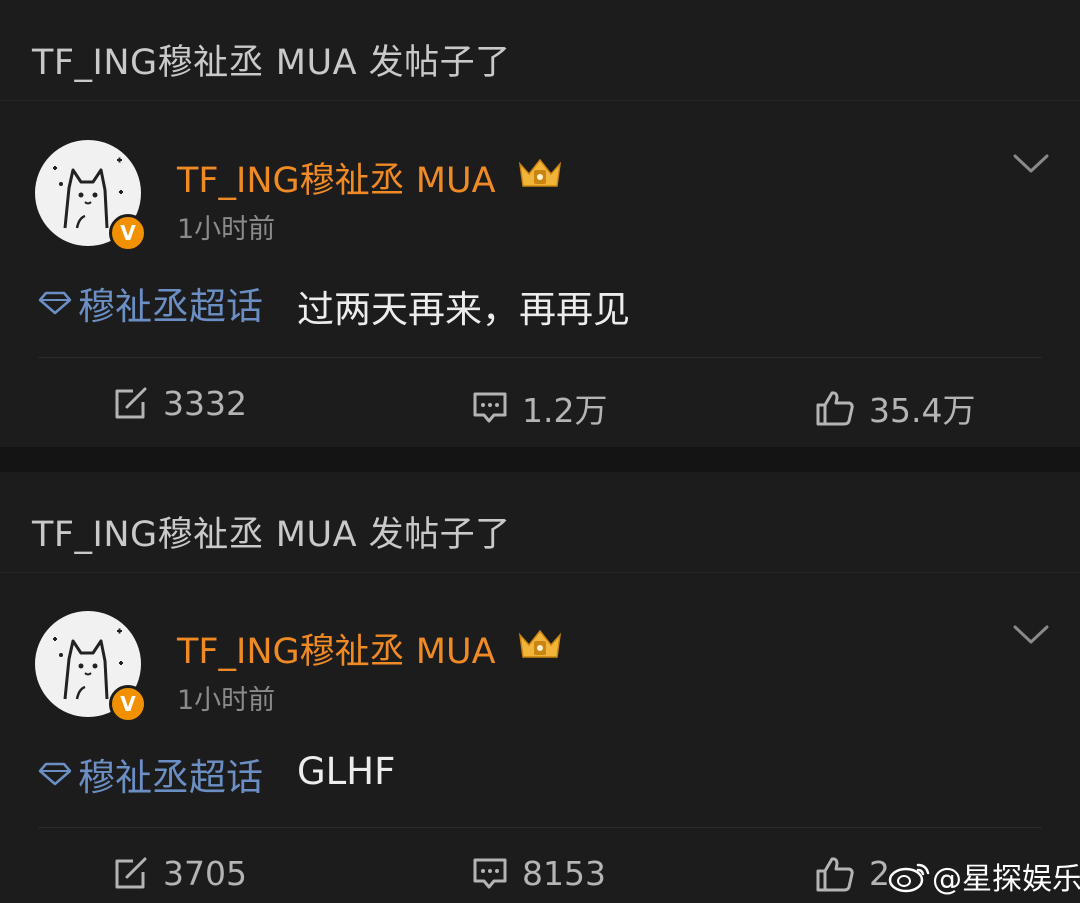 The width and height of the screenshot is (1080, 903). I want to click on comment-button: 8153, so click(539, 873).